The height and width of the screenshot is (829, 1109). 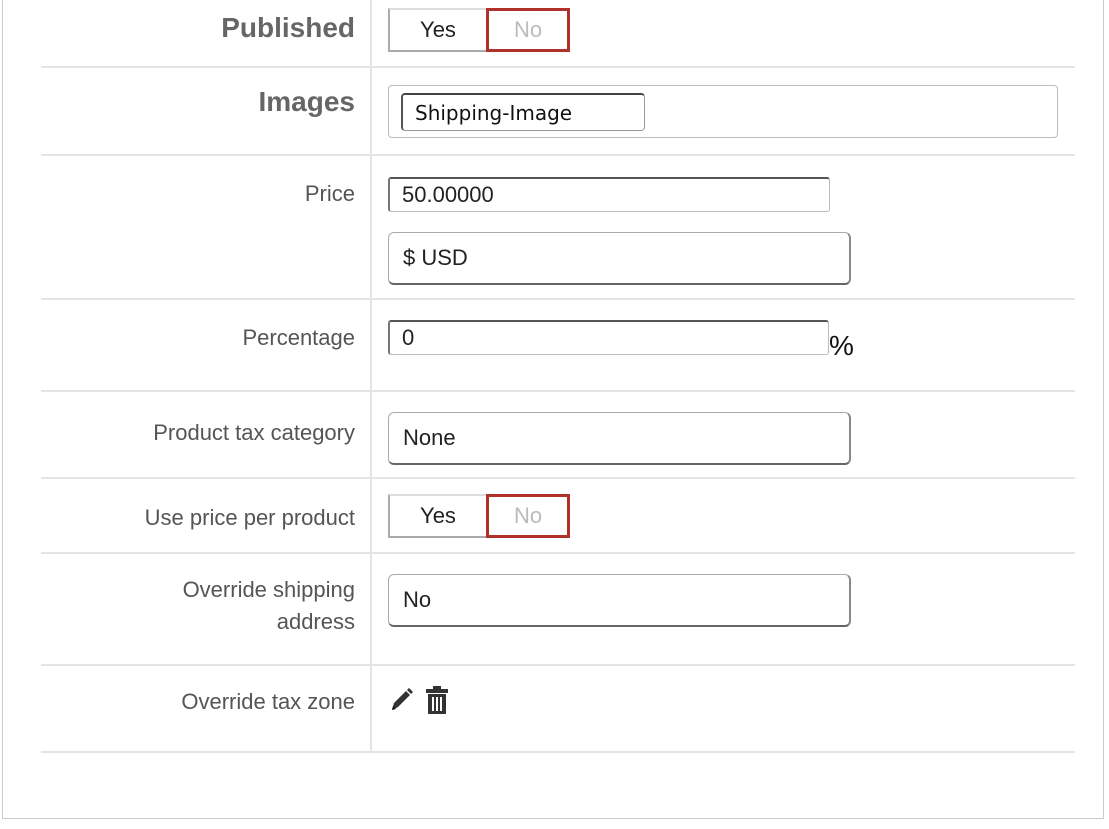 What do you see at coordinates (298, 337) in the screenshot?
I see `percentage-label: Percentage` at bounding box center [298, 337].